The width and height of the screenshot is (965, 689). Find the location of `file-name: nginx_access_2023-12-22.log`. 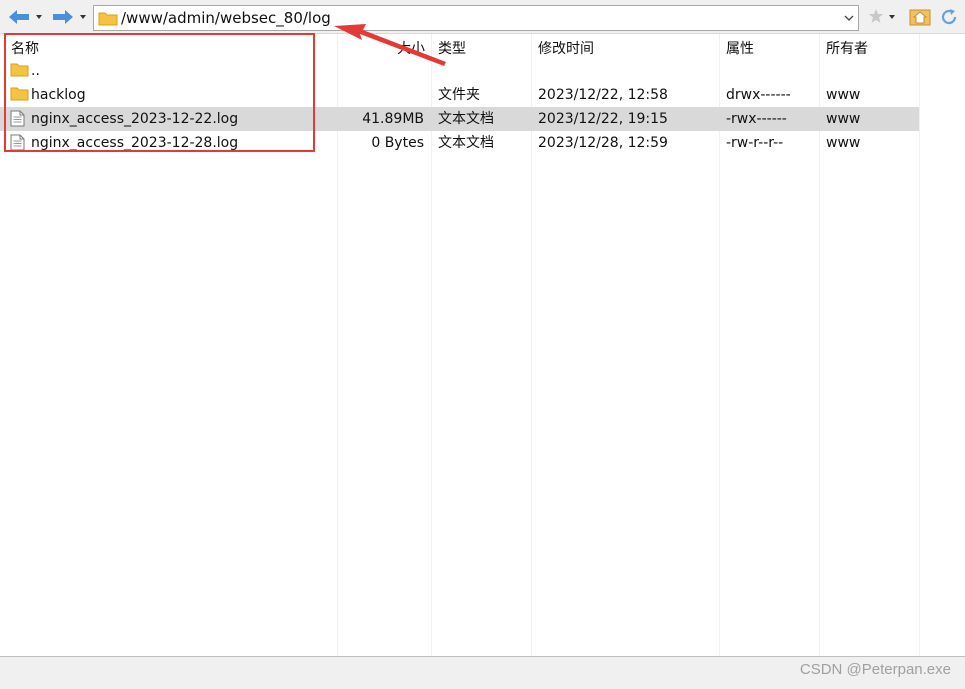

file-name: nginx_access_2023-12-22.log is located at coordinates (135, 119).